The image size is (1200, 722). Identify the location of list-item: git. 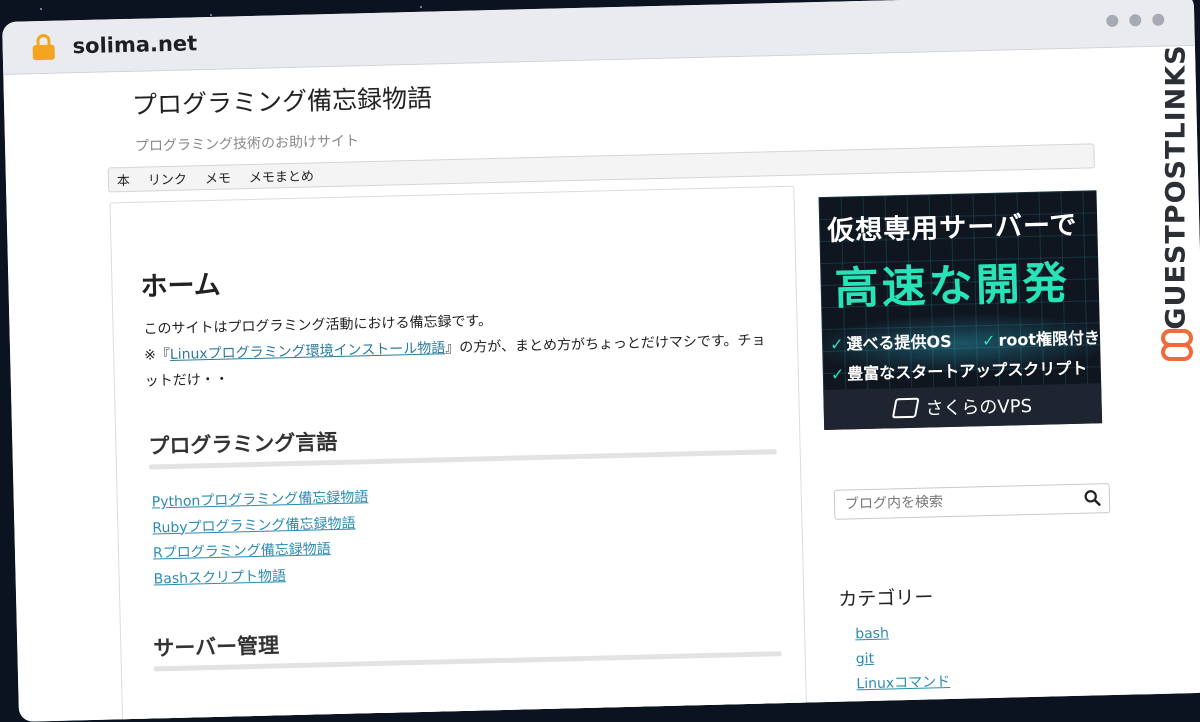
(903, 658).